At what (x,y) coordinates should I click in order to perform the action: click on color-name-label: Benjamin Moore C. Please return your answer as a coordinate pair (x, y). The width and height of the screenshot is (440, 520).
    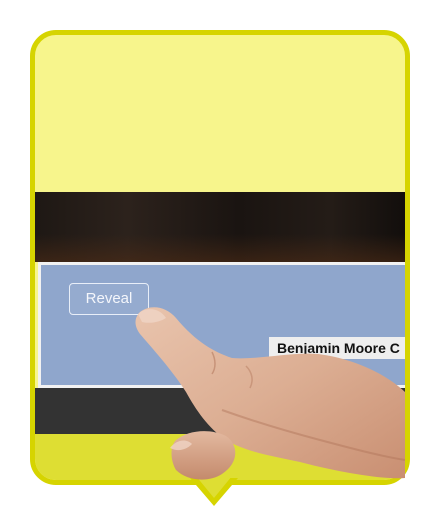
    Looking at the image, I should click on (337, 348).